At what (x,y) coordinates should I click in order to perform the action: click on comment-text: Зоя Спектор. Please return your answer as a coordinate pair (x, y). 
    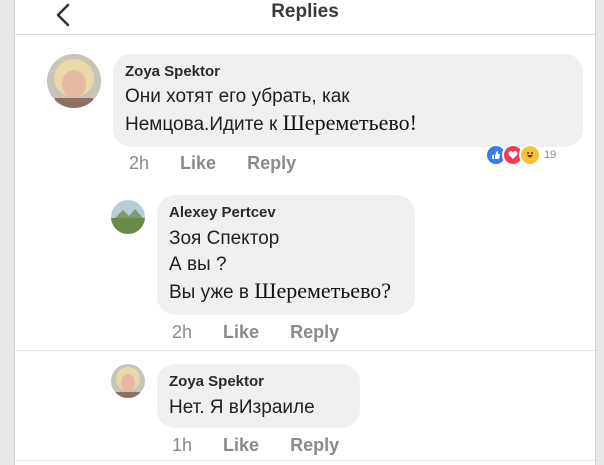
    Looking at the image, I should click on (224, 238).